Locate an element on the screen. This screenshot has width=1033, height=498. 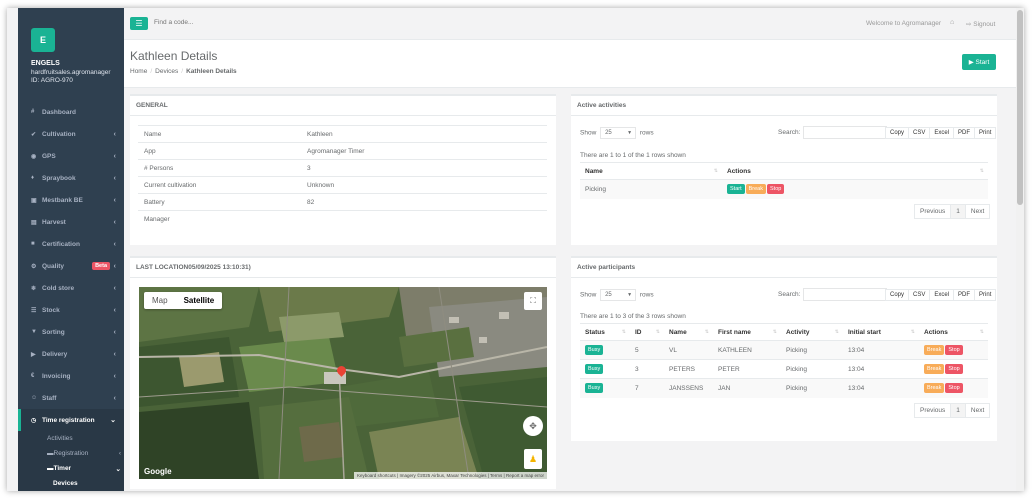
status-badge: Busy is located at coordinates (594, 350).